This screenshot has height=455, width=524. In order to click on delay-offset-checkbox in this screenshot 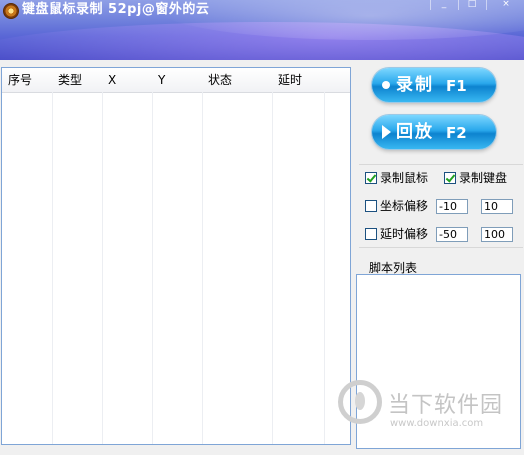, I will do `click(371, 234)`.